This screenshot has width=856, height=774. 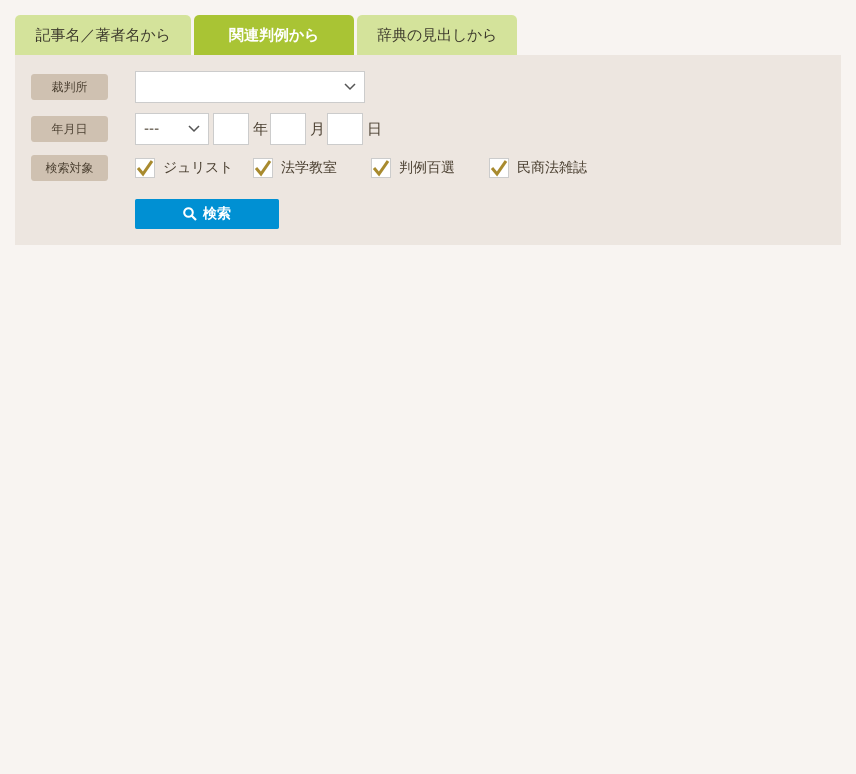 What do you see at coordinates (190, 214) in the screenshot?
I see `search-icon` at bounding box center [190, 214].